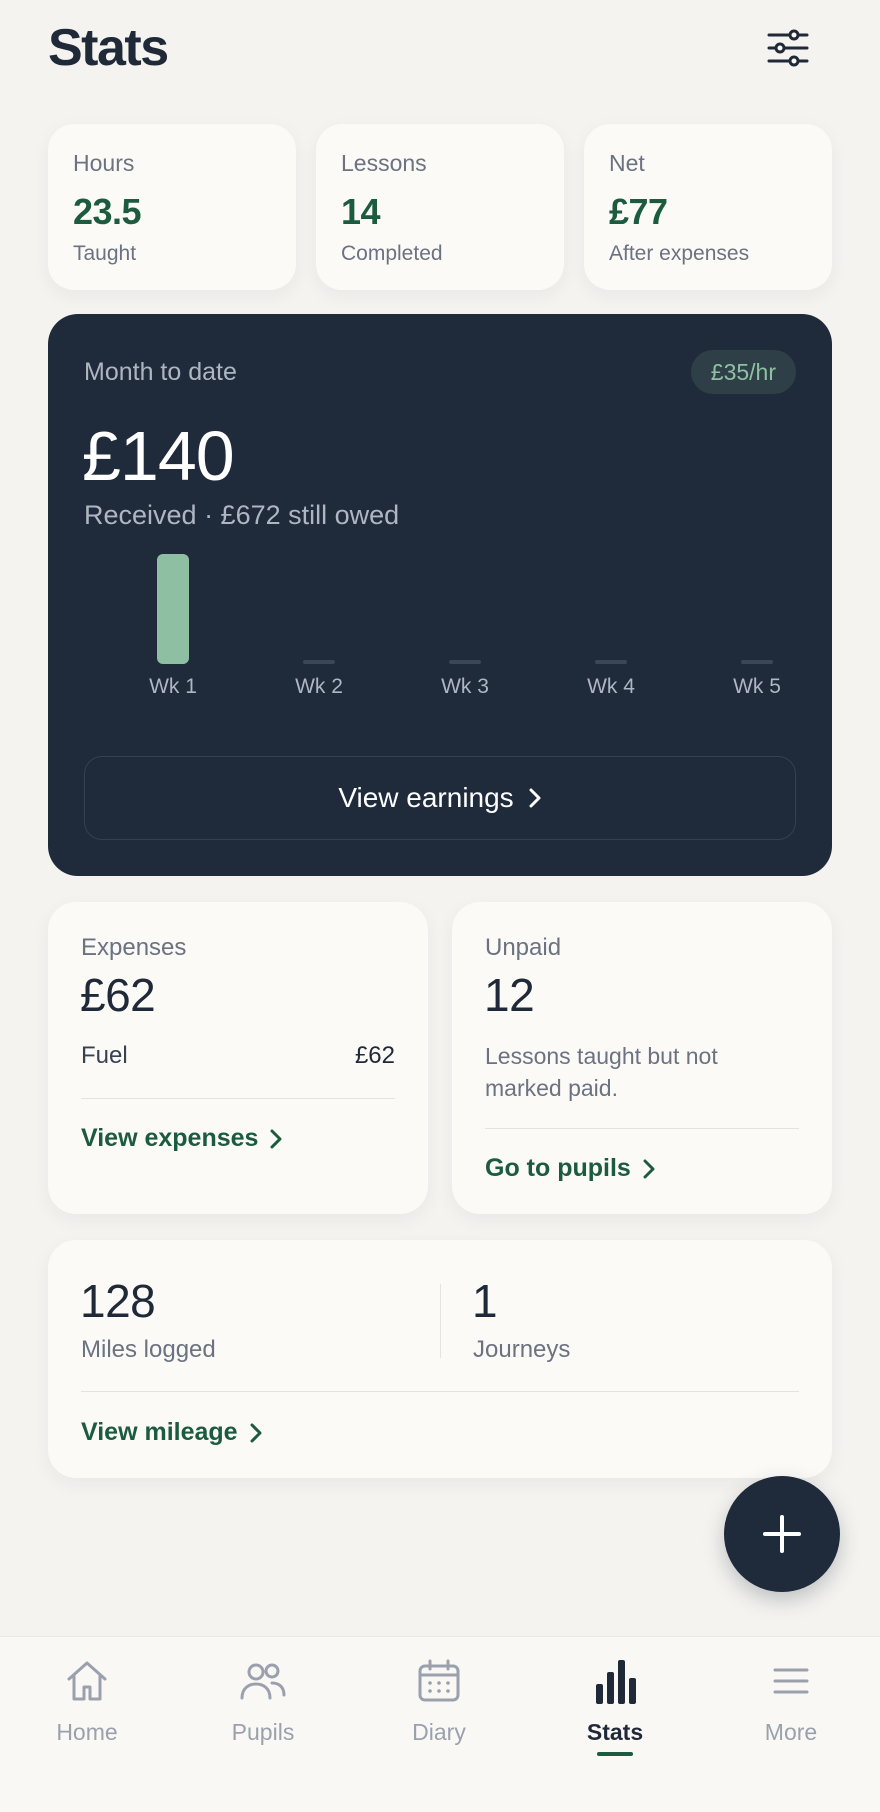 The width and height of the screenshot is (880, 1812). What do you see at coordinates (158, 456) in the screenshot?
I see `month-amount: £140` at bounding box center [158, 456].